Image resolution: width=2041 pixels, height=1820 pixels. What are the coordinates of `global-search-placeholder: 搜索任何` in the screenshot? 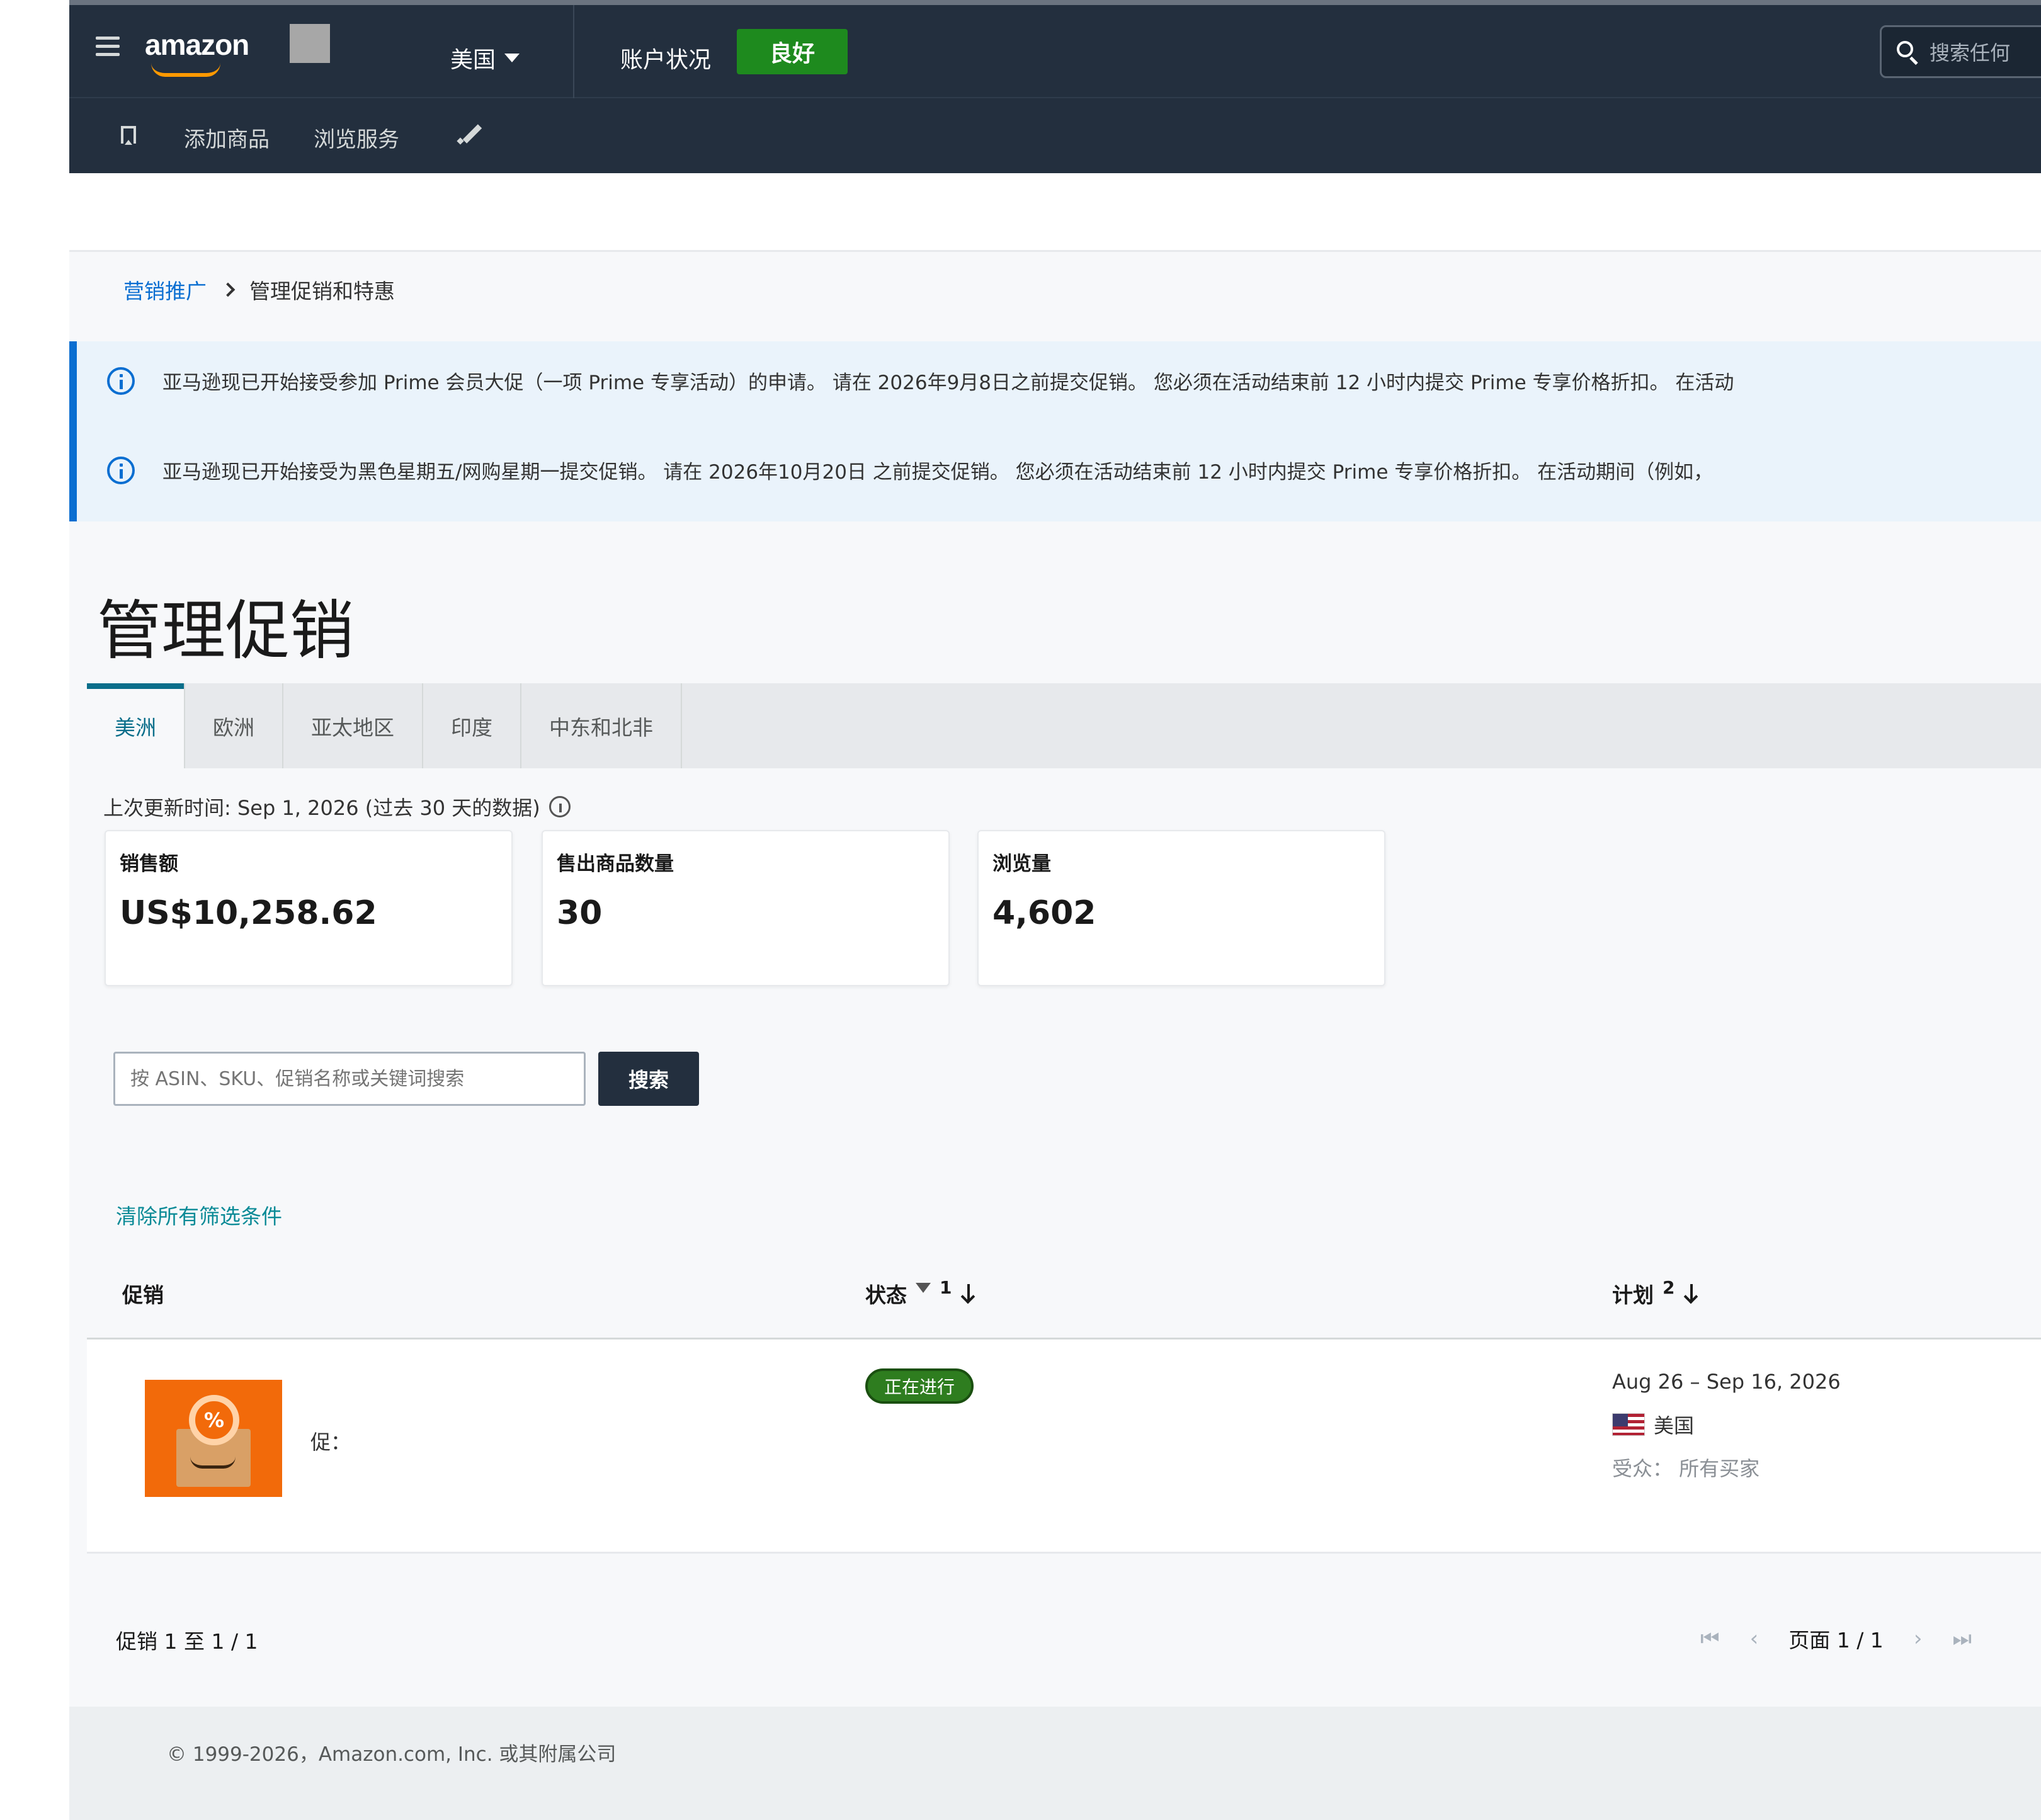 It's located at (1970, 53).